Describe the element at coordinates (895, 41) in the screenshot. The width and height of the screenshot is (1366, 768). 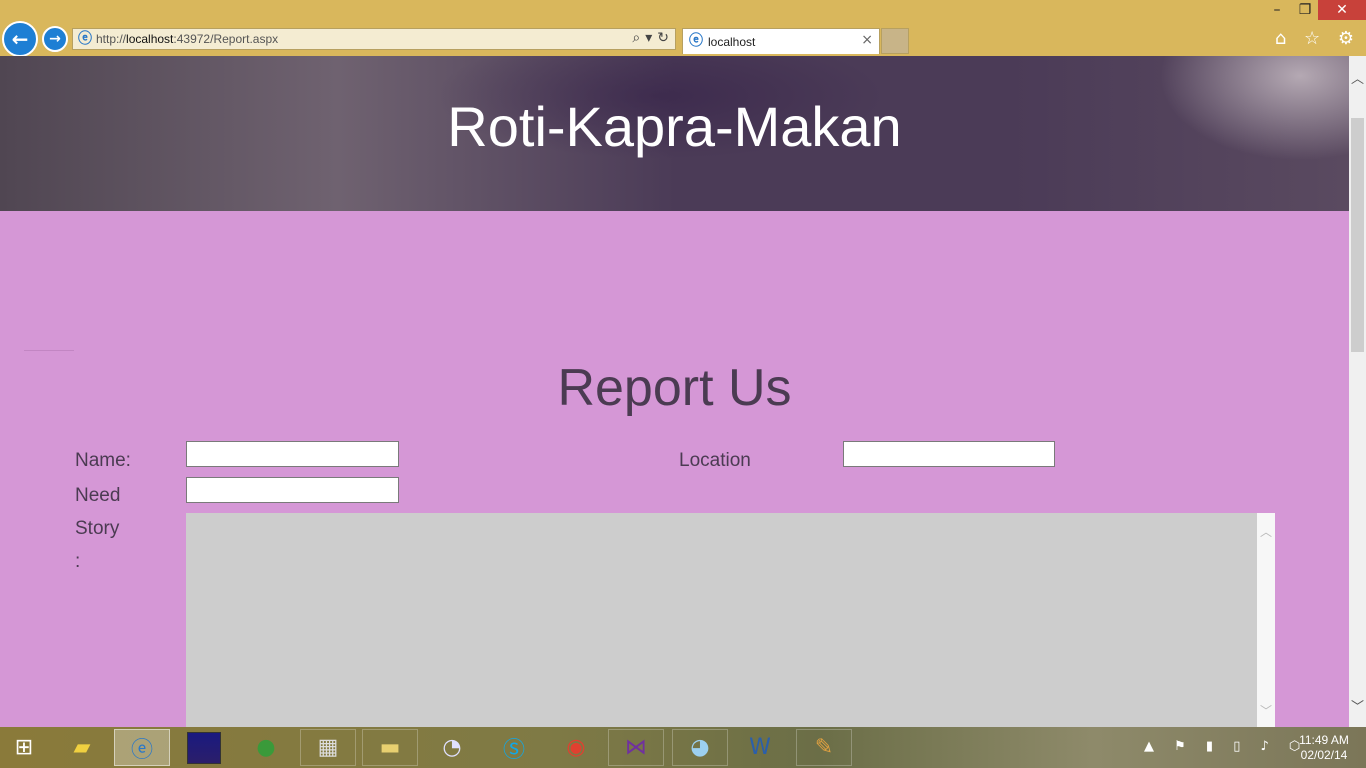
I see `new-tab-button` at that location.